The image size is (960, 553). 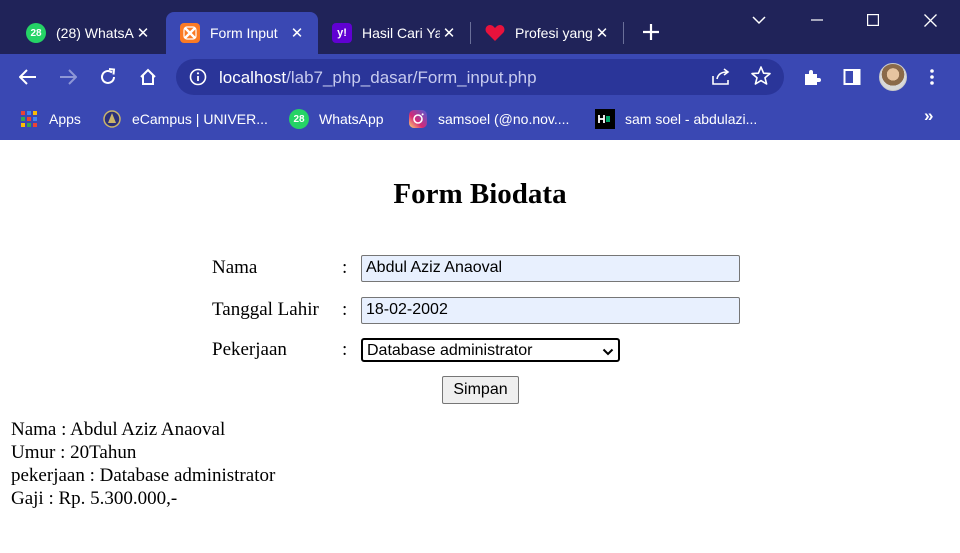 What do you see at coordinates (480, 194) in the screenshot?
I see `page-title: Form Biodata` at bounding box center [480, 194].